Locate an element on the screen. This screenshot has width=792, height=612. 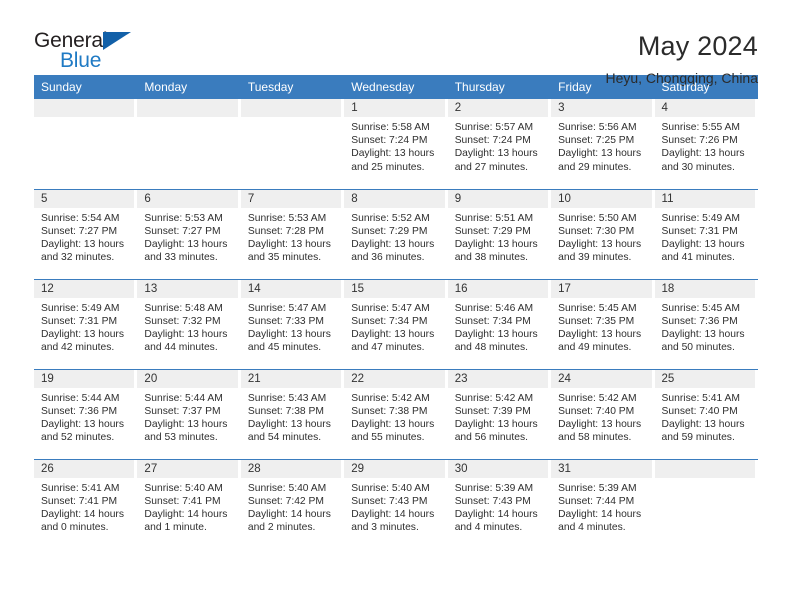
daylight-text-cont: and 30 minutes. is located at coordinates (698, 167).